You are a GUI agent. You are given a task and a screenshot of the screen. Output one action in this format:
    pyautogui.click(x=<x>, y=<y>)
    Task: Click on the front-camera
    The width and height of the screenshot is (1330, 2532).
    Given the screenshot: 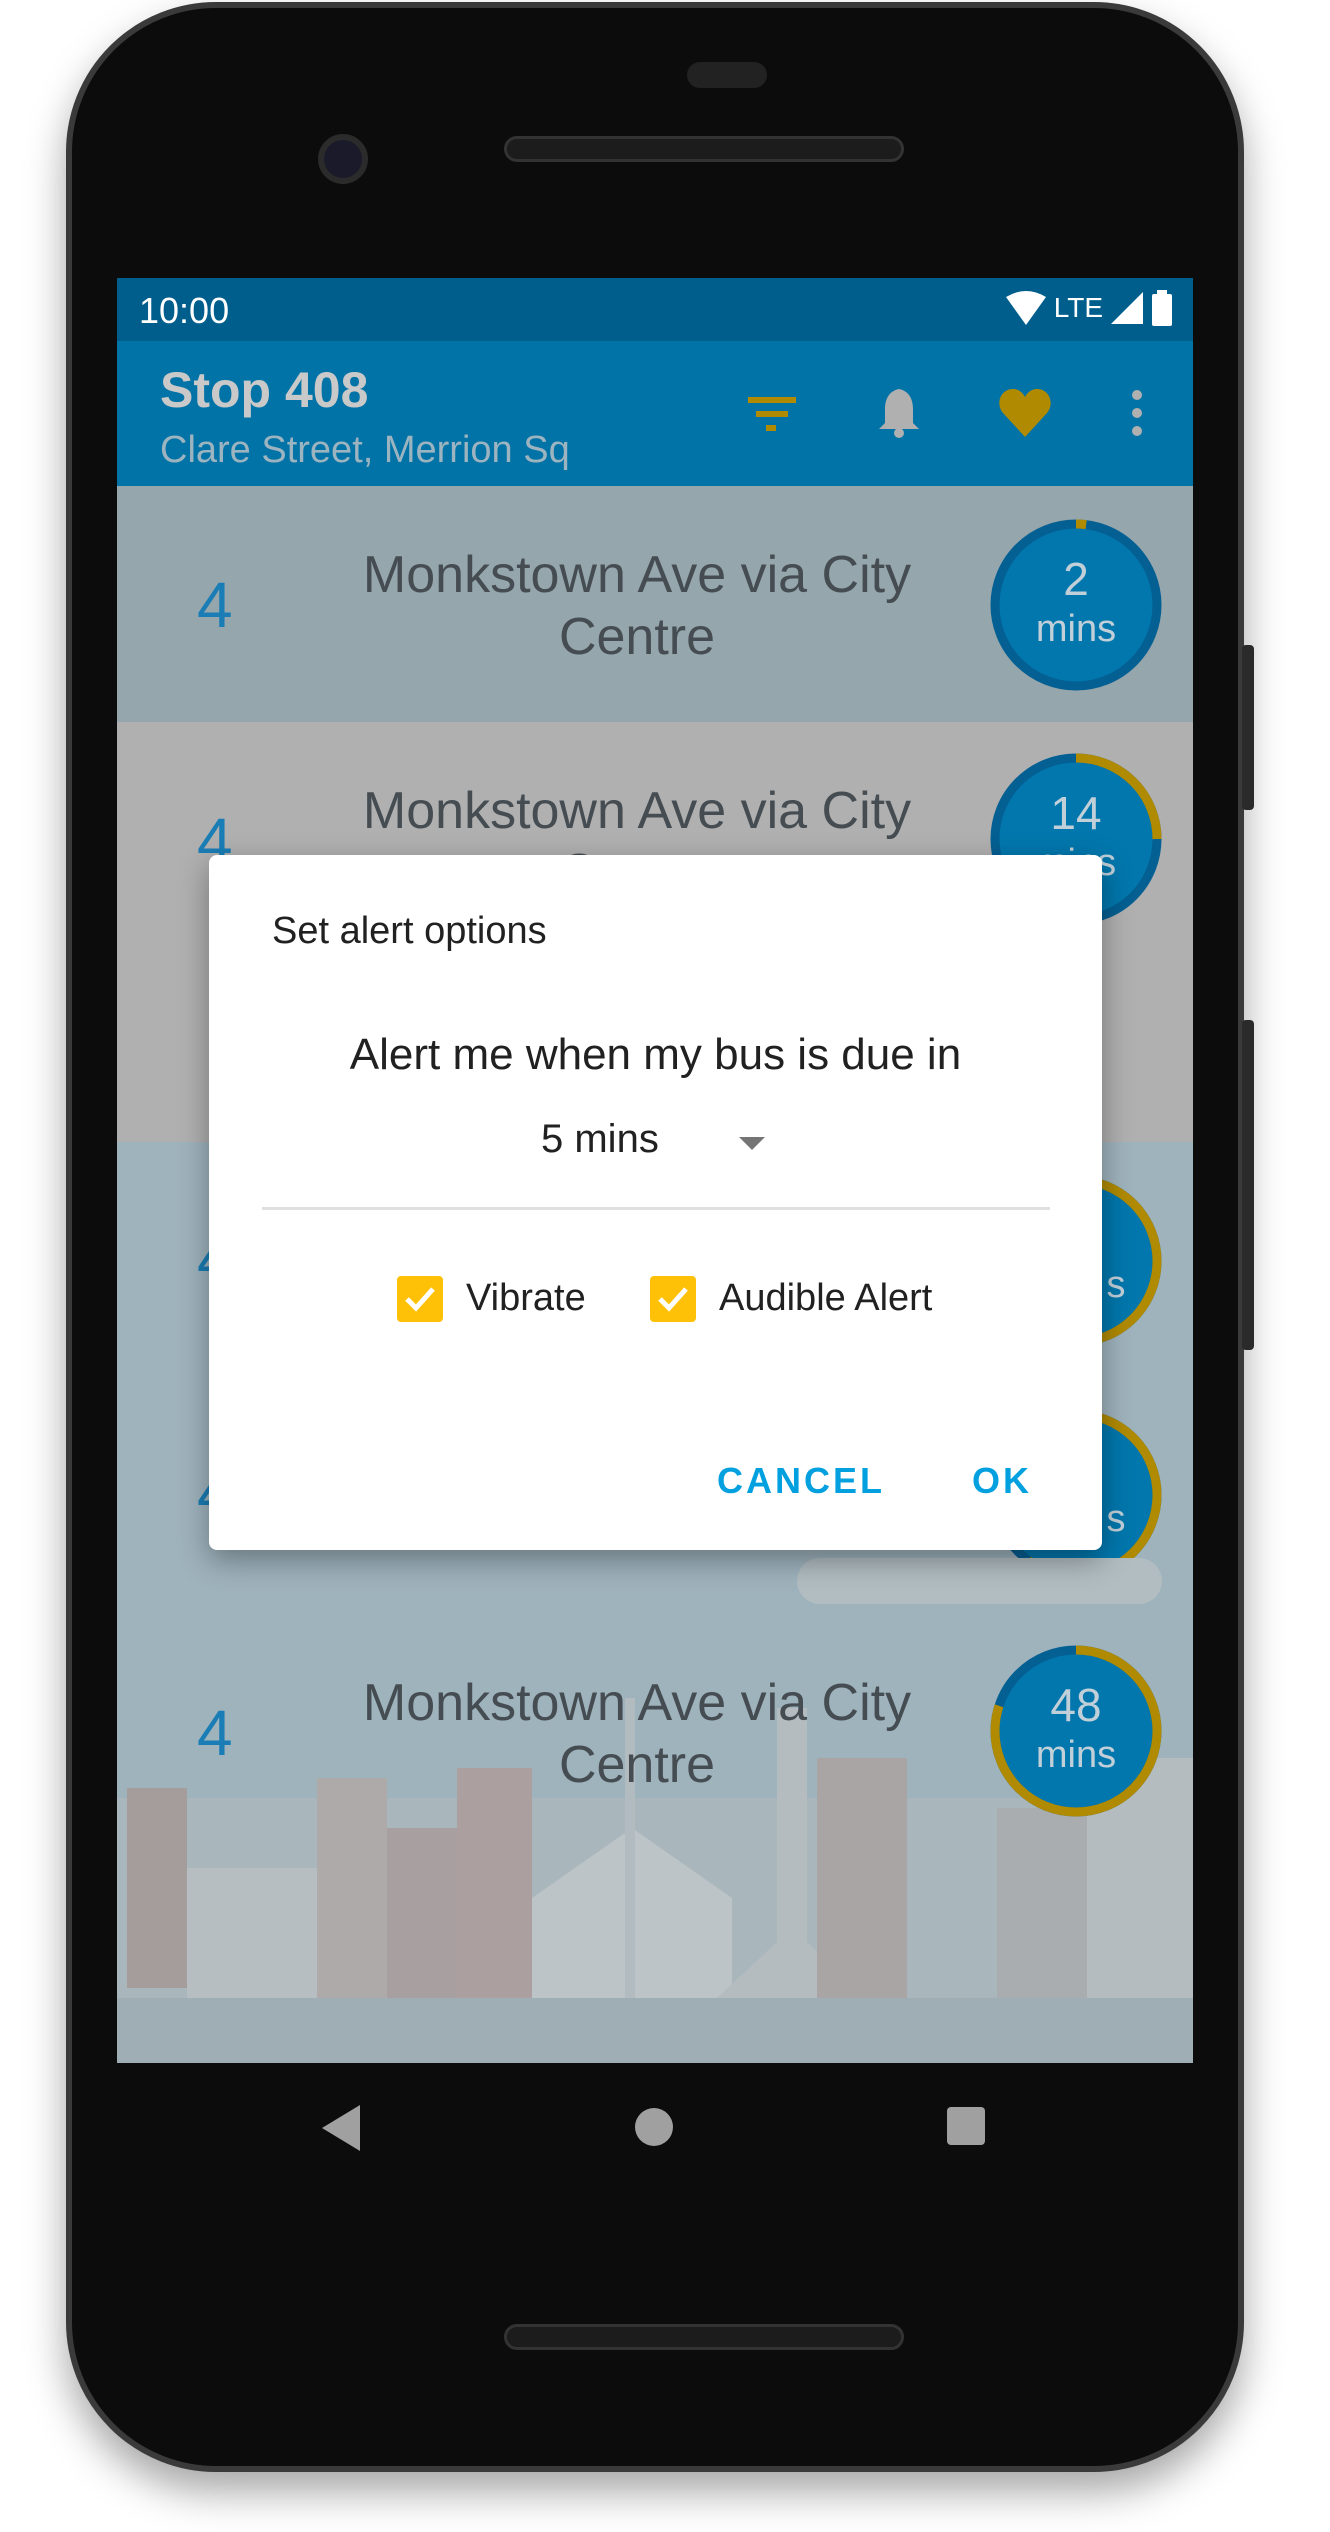 What is the action you would take?
    pyautogui.click(x=343, y=159)
    